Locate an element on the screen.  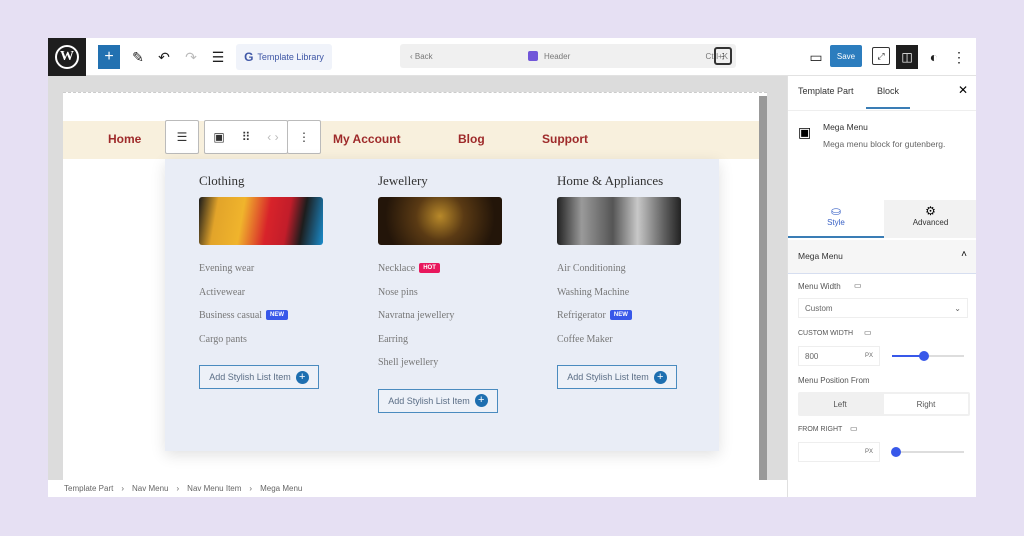
tab-style: ⛀ Style is located at coordinates (836, 219).